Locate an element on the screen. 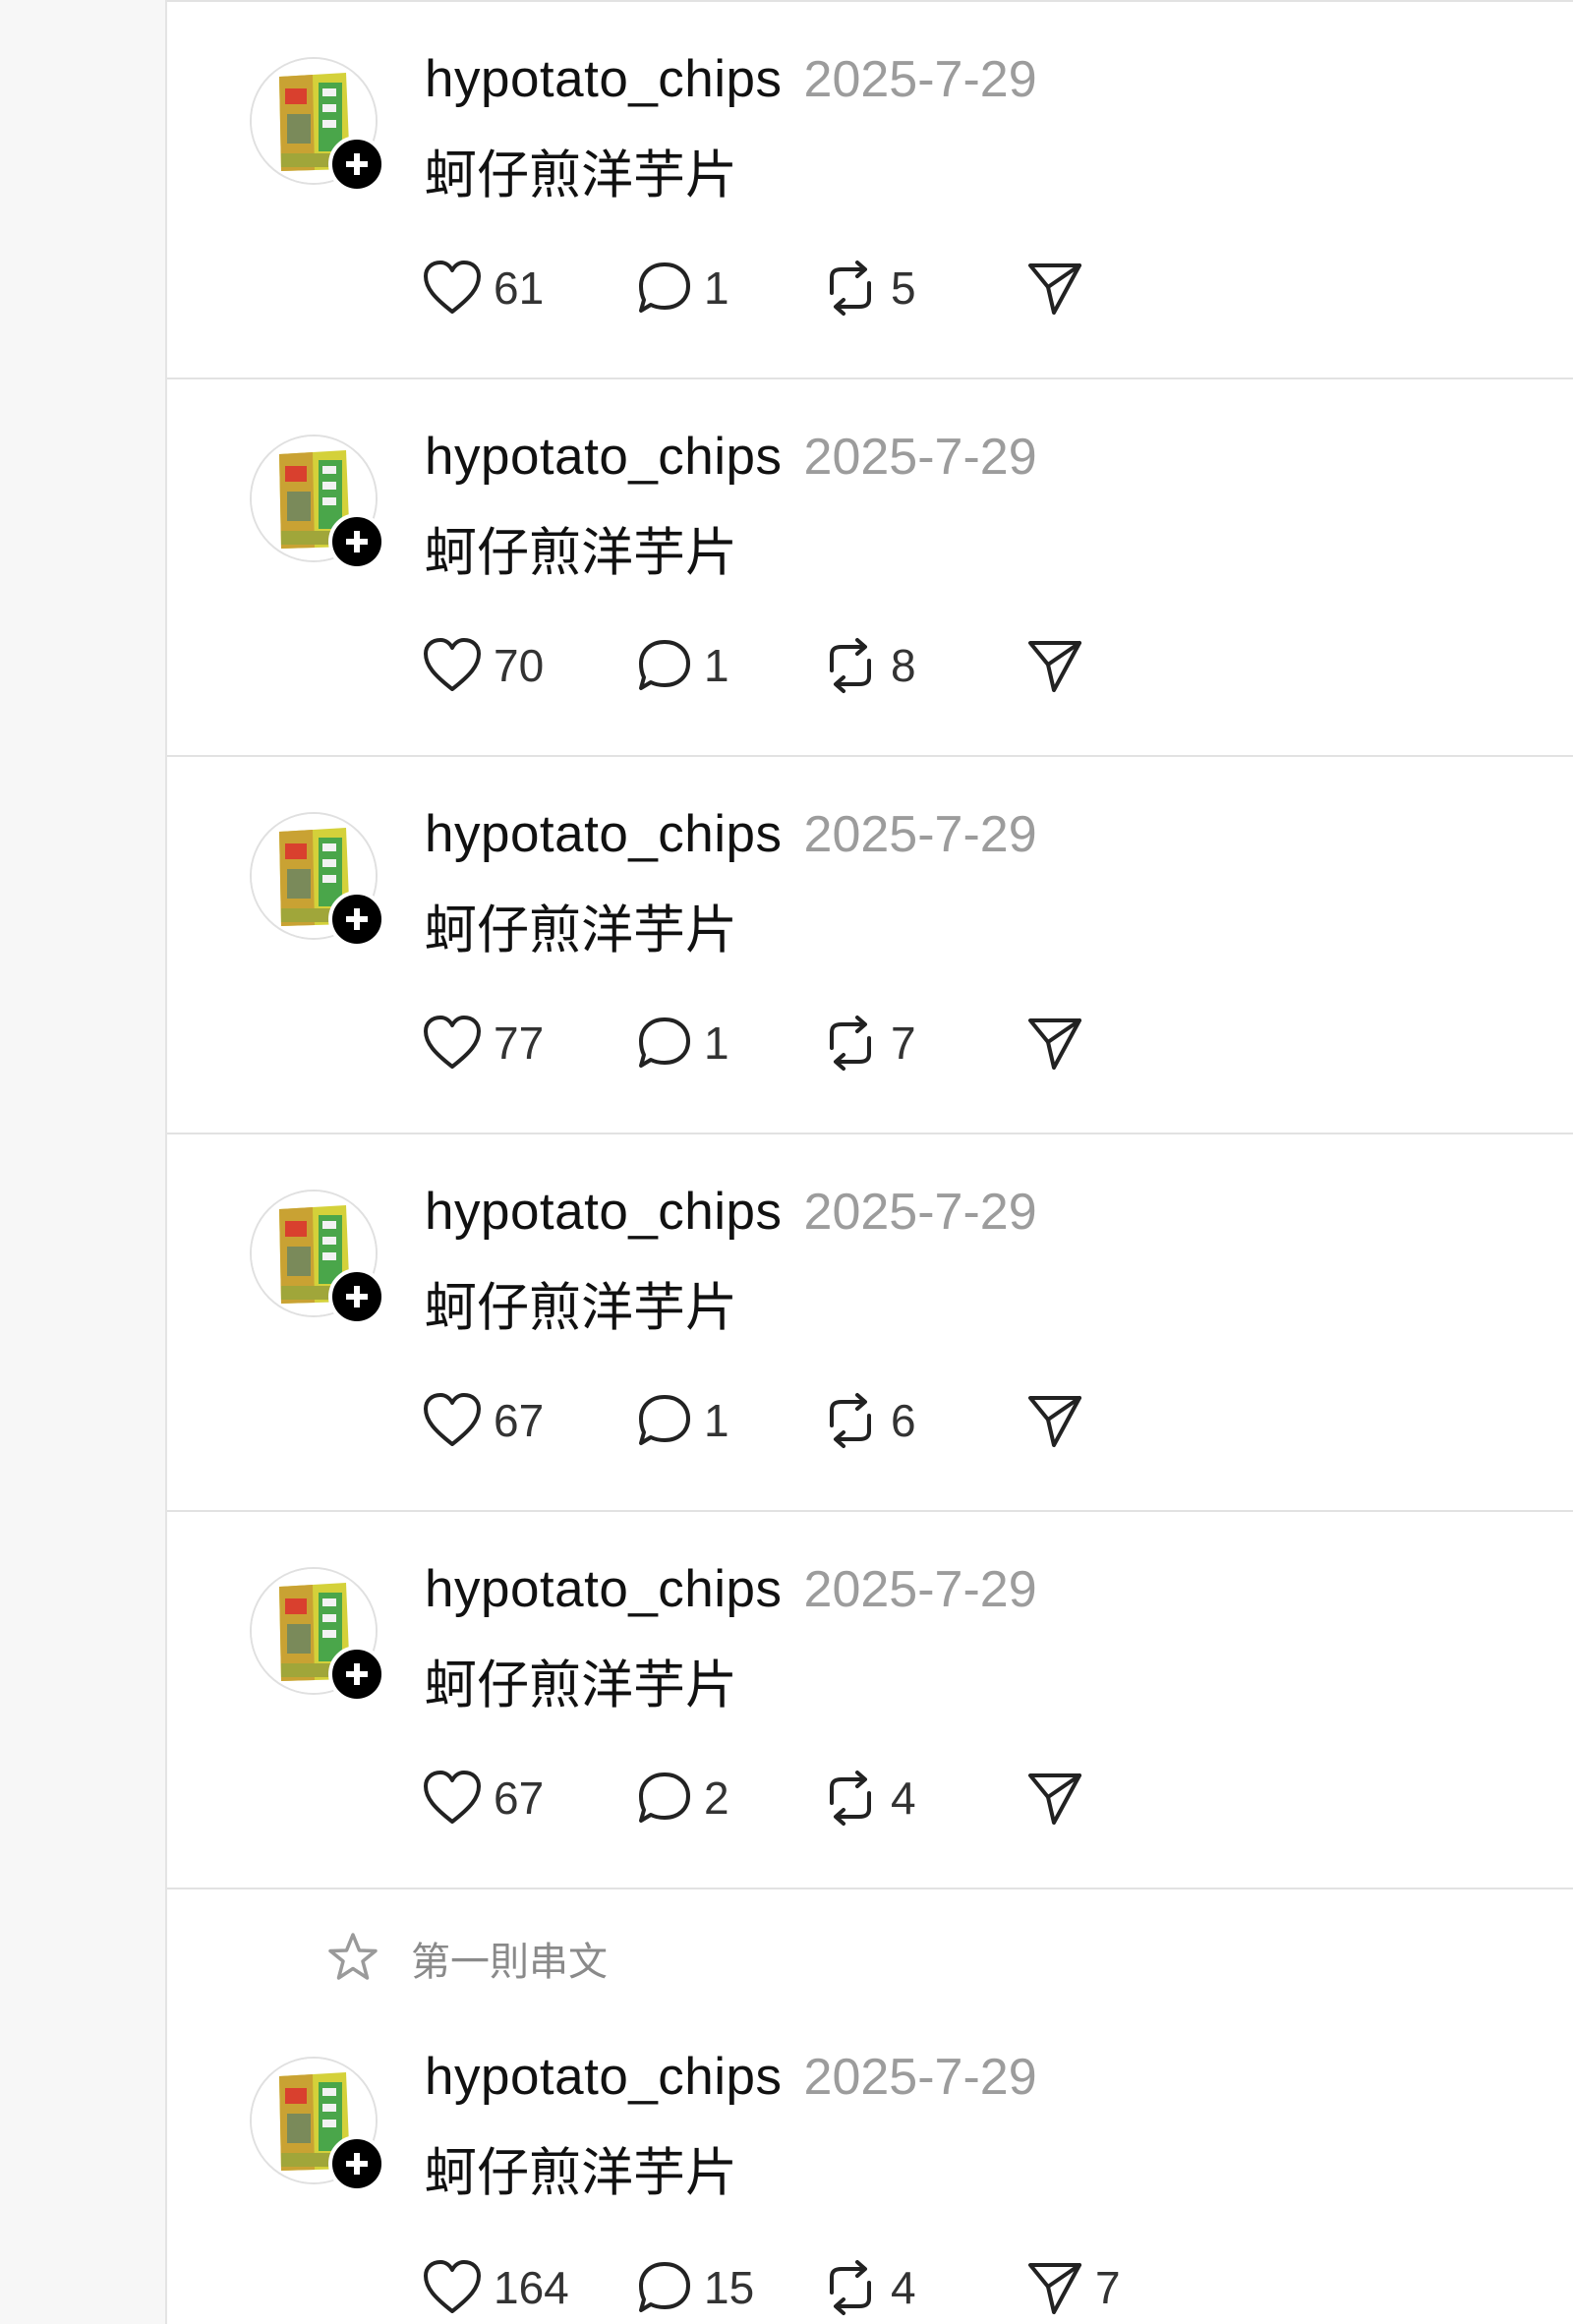  post: hypotato_chips 2025-7-29 蚵仔煎洋芋片 70 1 8 is located at coordinates (870, 566).